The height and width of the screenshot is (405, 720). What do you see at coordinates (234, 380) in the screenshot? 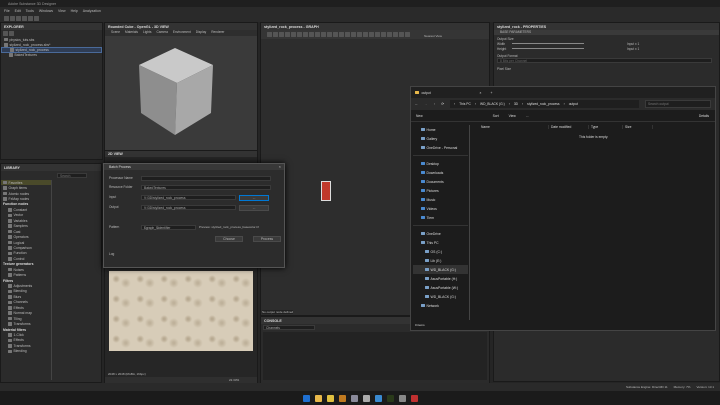
I see `zoom-level: 22.33%` at bounding box center [234, 380].